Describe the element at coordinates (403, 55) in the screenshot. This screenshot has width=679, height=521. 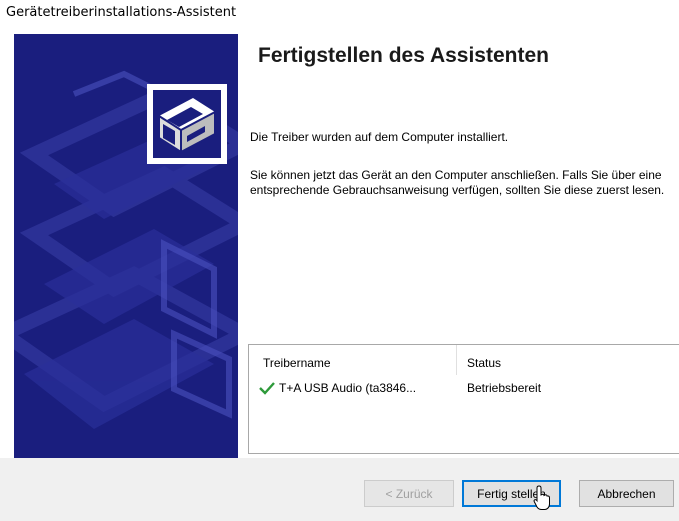
I see `page-title: Fertigstellen des Assistenten` at that location.